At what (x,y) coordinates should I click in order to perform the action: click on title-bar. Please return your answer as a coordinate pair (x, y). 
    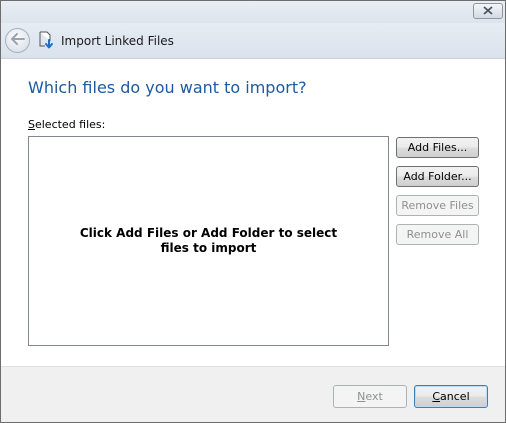
    Looking at the image, I should click on (253, 12).